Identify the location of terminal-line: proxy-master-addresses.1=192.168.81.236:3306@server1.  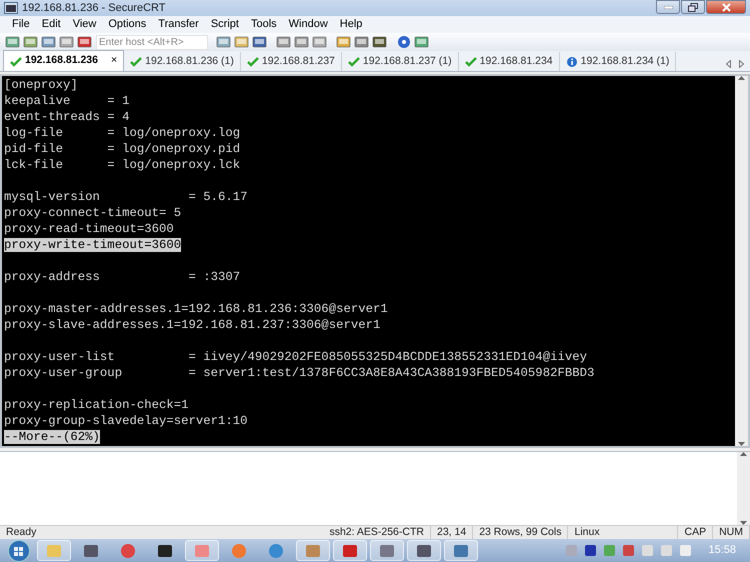
(196, 309).